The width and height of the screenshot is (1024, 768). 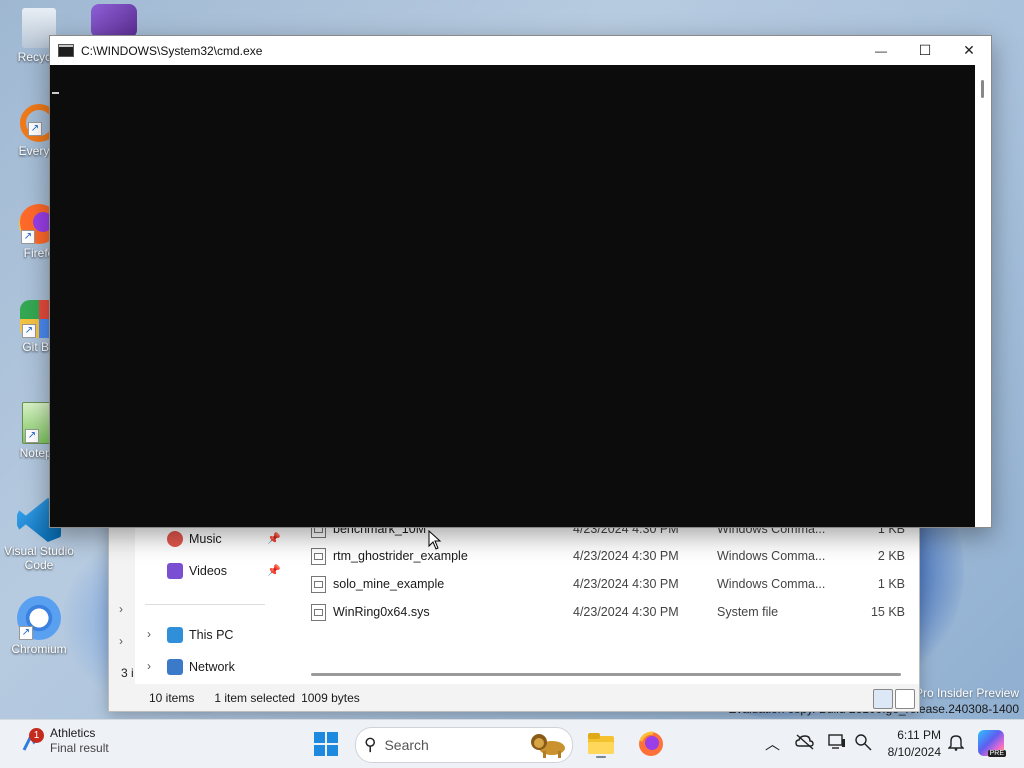 What do you see at coordinates (175, 667) in the screenshot?
I see `network-icon` at bounding box center [175, 667].